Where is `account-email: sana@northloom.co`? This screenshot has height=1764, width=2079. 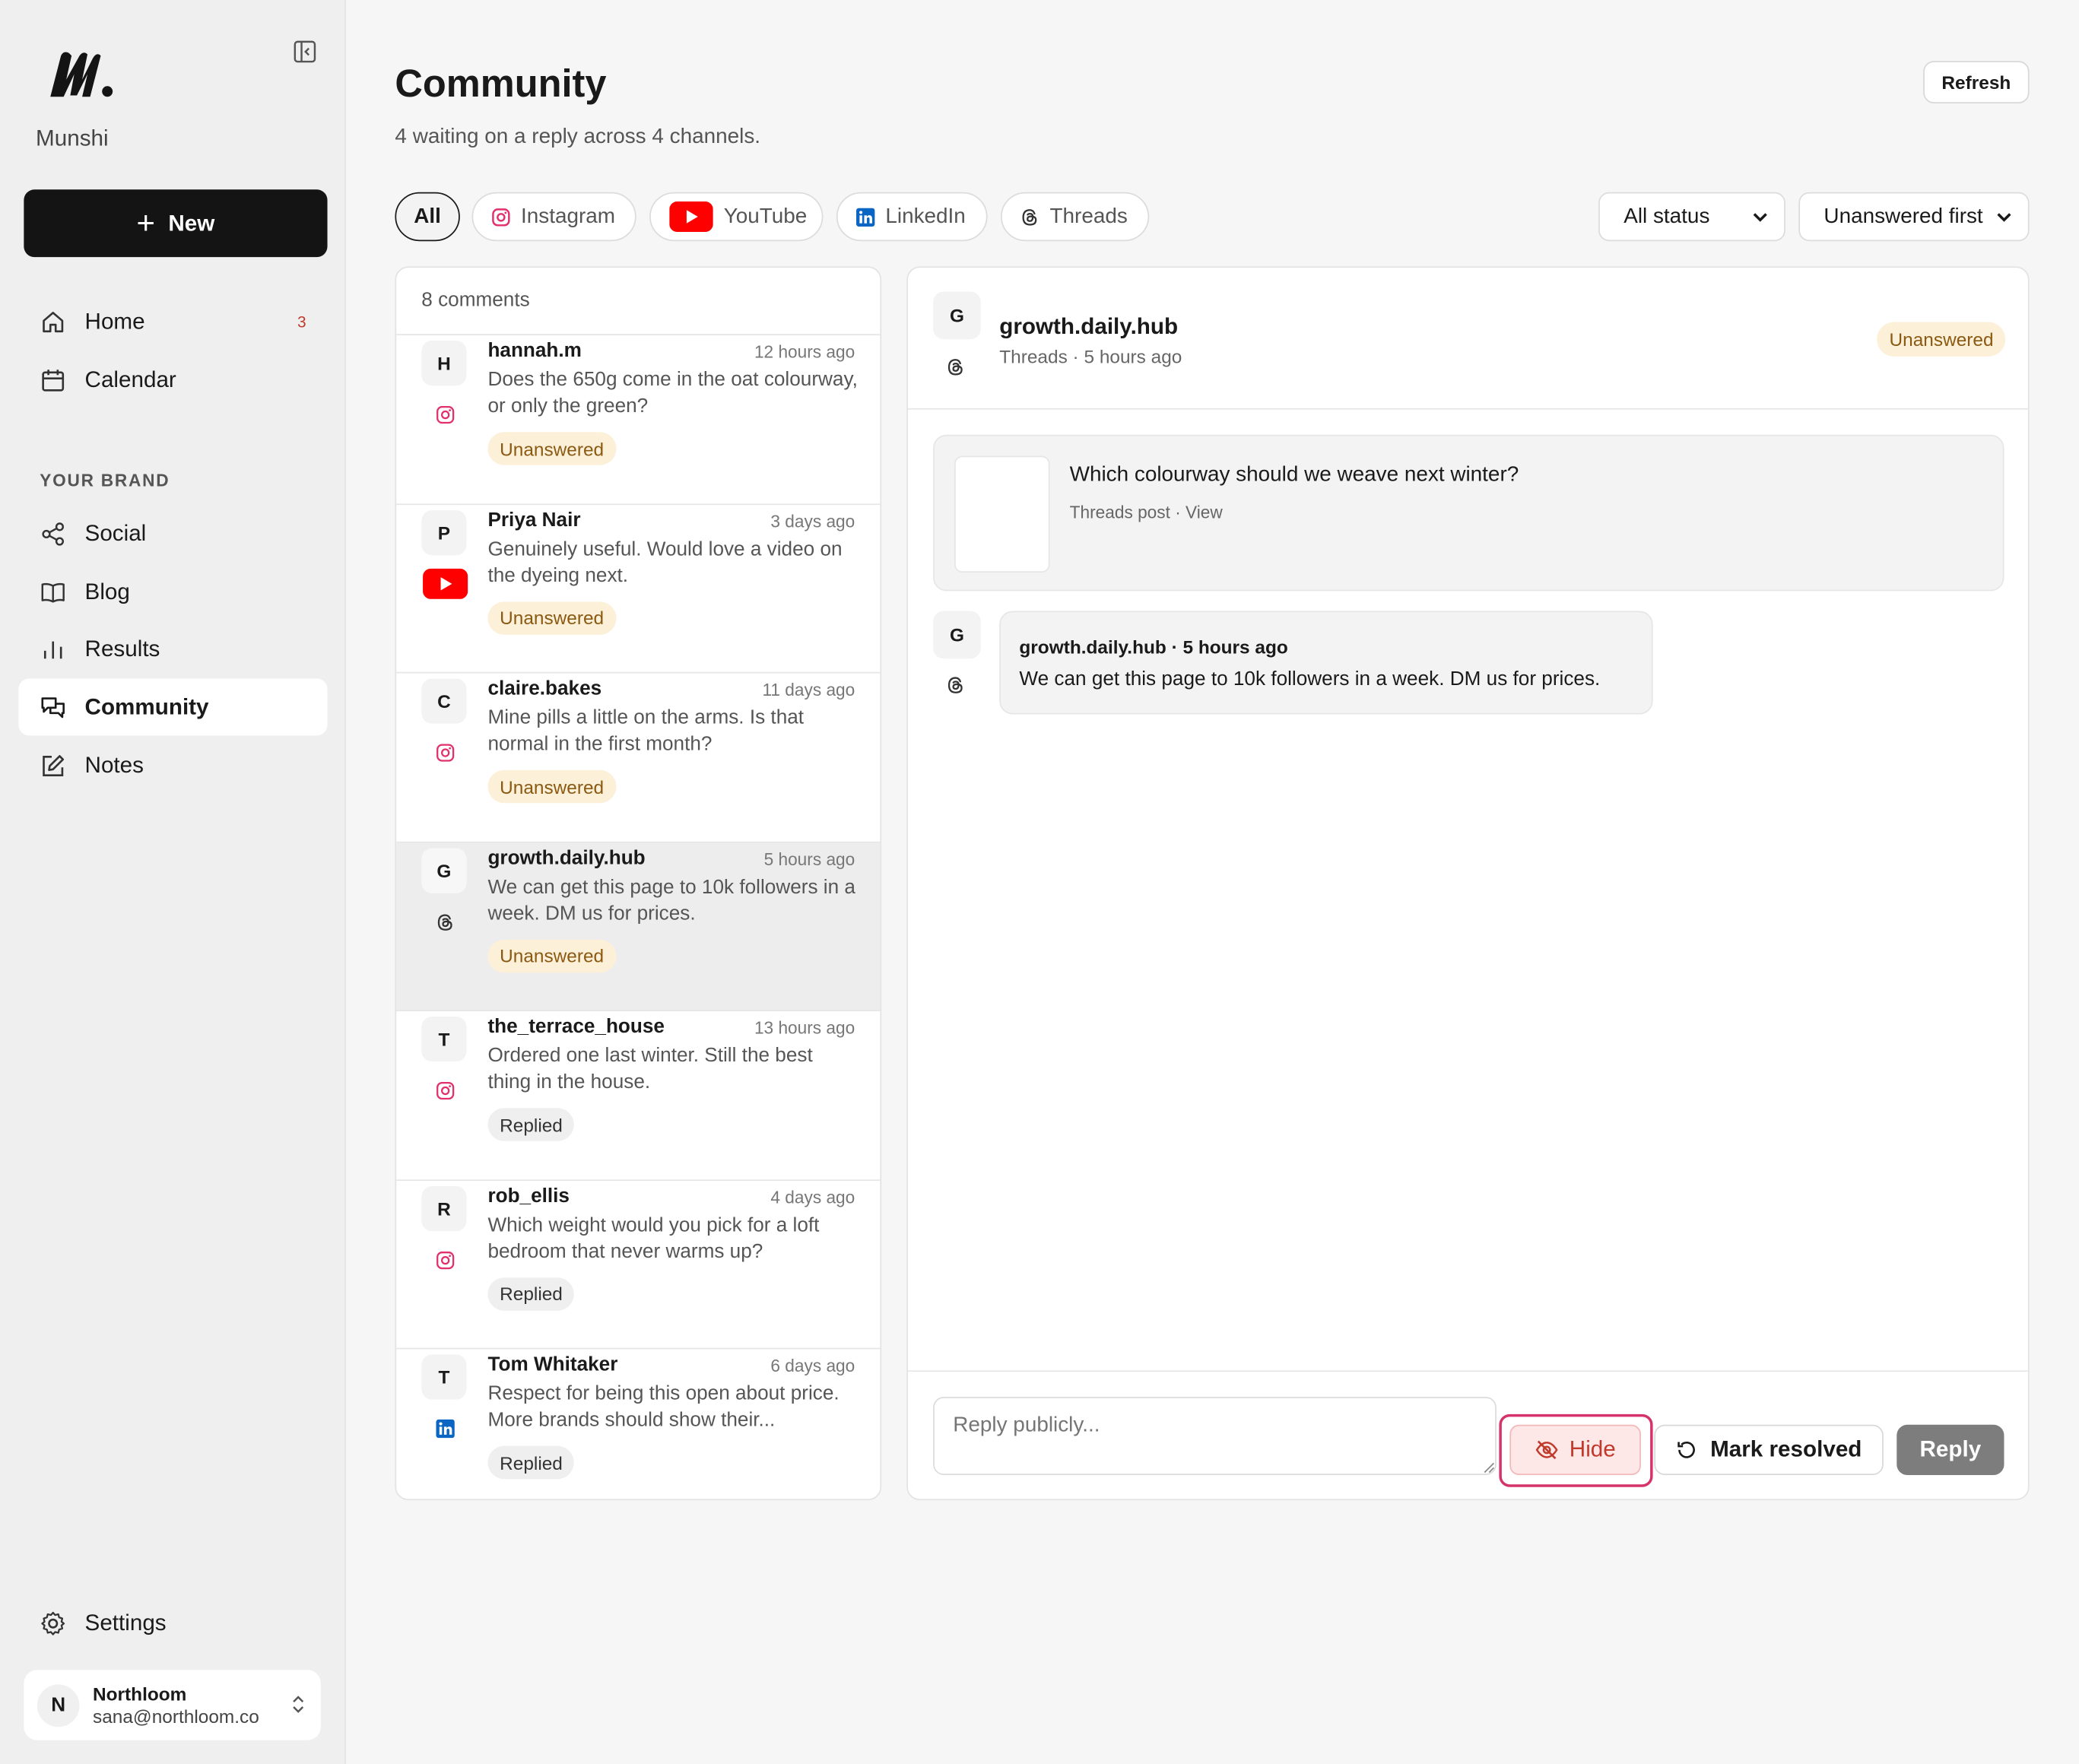 account-email: sana@northloom.co is located at coordinates (176, 1716).